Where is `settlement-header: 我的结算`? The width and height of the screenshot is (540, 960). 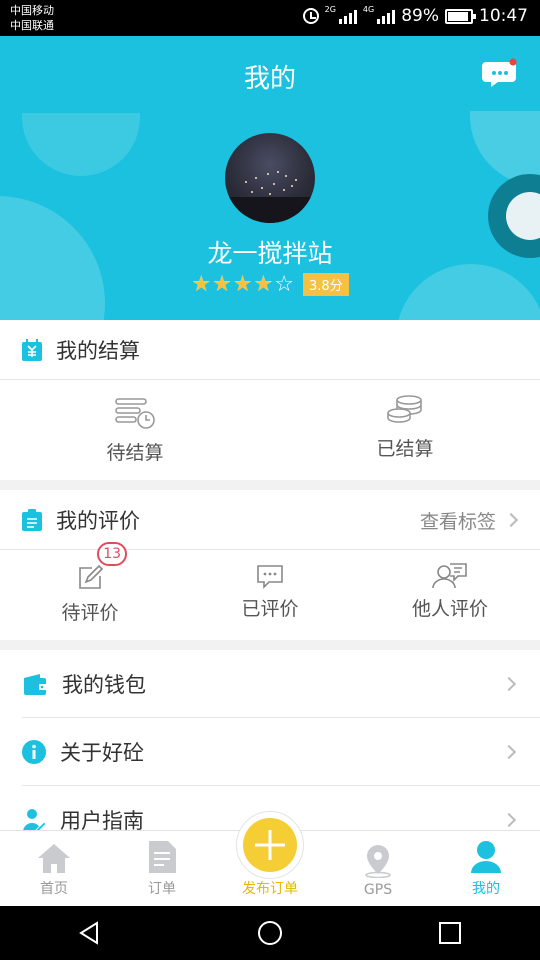 settlement-header: 我的结算 is located at coordinates (270, 350).